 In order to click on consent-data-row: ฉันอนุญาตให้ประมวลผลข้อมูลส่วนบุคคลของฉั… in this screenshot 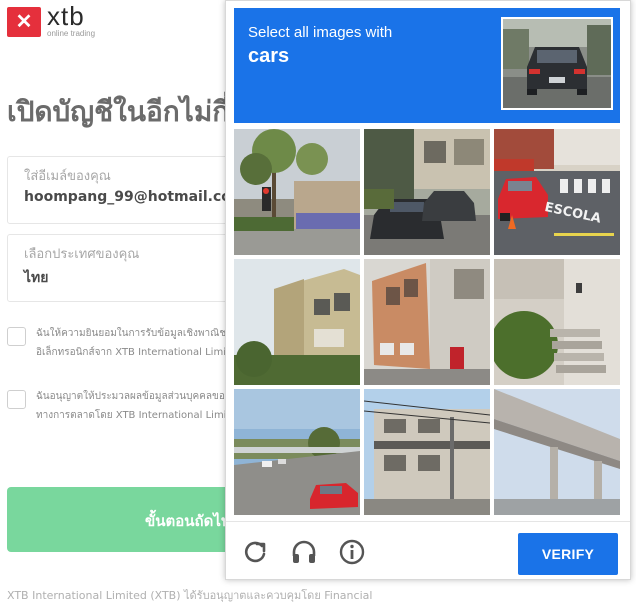, I will do `click(125, 410)`.